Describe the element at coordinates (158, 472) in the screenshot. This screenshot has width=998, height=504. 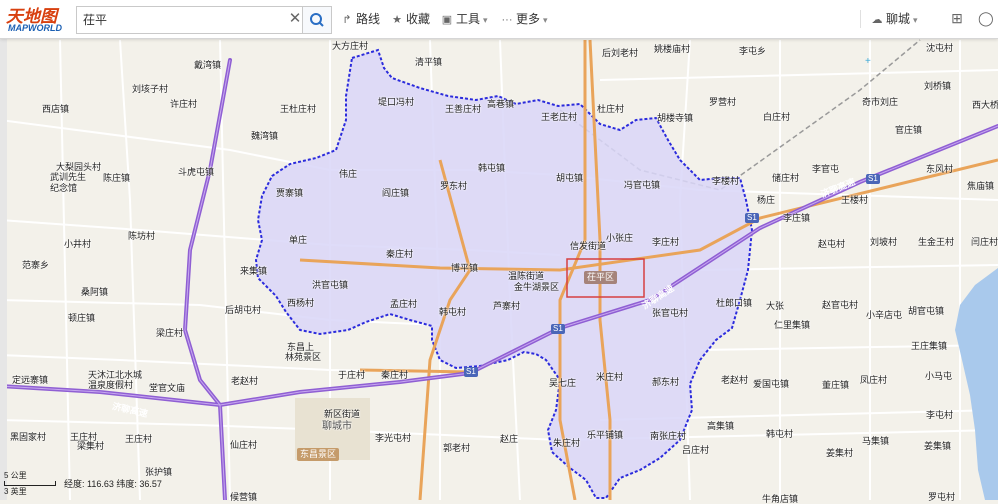
I see `place-label: 张护镇` at that location.